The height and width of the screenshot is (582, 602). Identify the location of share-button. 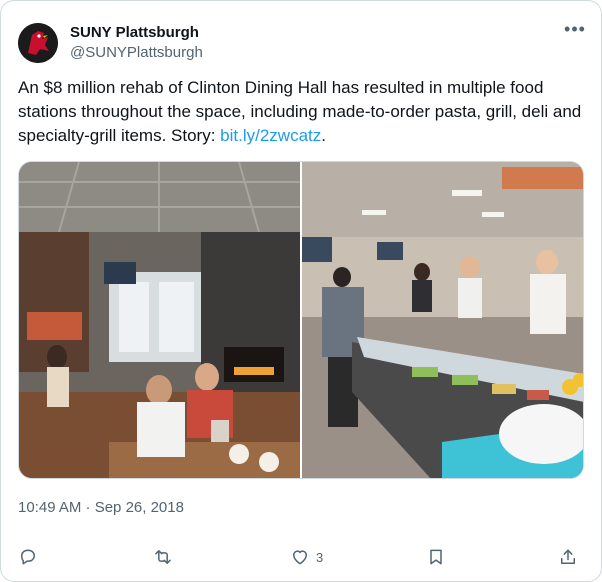
(568, 557).